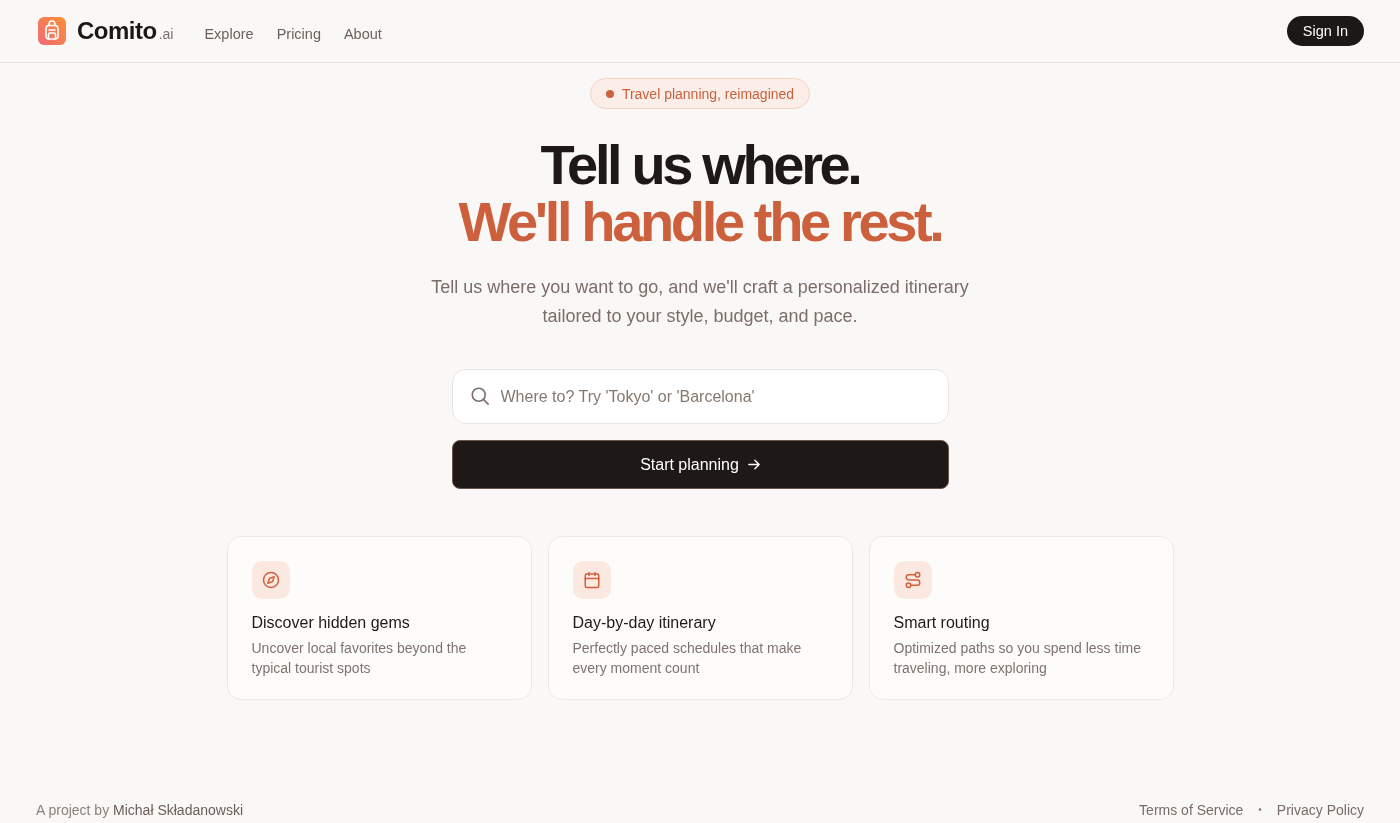 This screenshot has width=1400, height=823. Describe the element at coordinates (1191, 810) in the screenshot. I see `footer-link: Terms of Service` at that location.